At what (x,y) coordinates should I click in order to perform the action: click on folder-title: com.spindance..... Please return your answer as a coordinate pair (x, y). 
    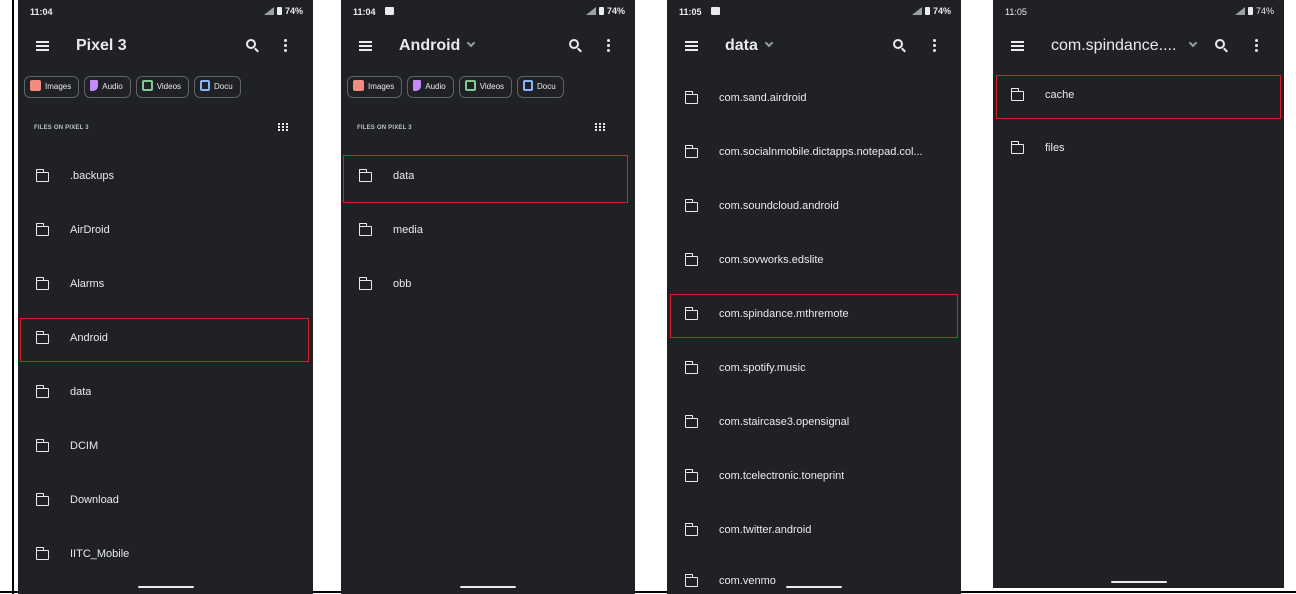
    Looking at the image, I should click on (1124, 46).